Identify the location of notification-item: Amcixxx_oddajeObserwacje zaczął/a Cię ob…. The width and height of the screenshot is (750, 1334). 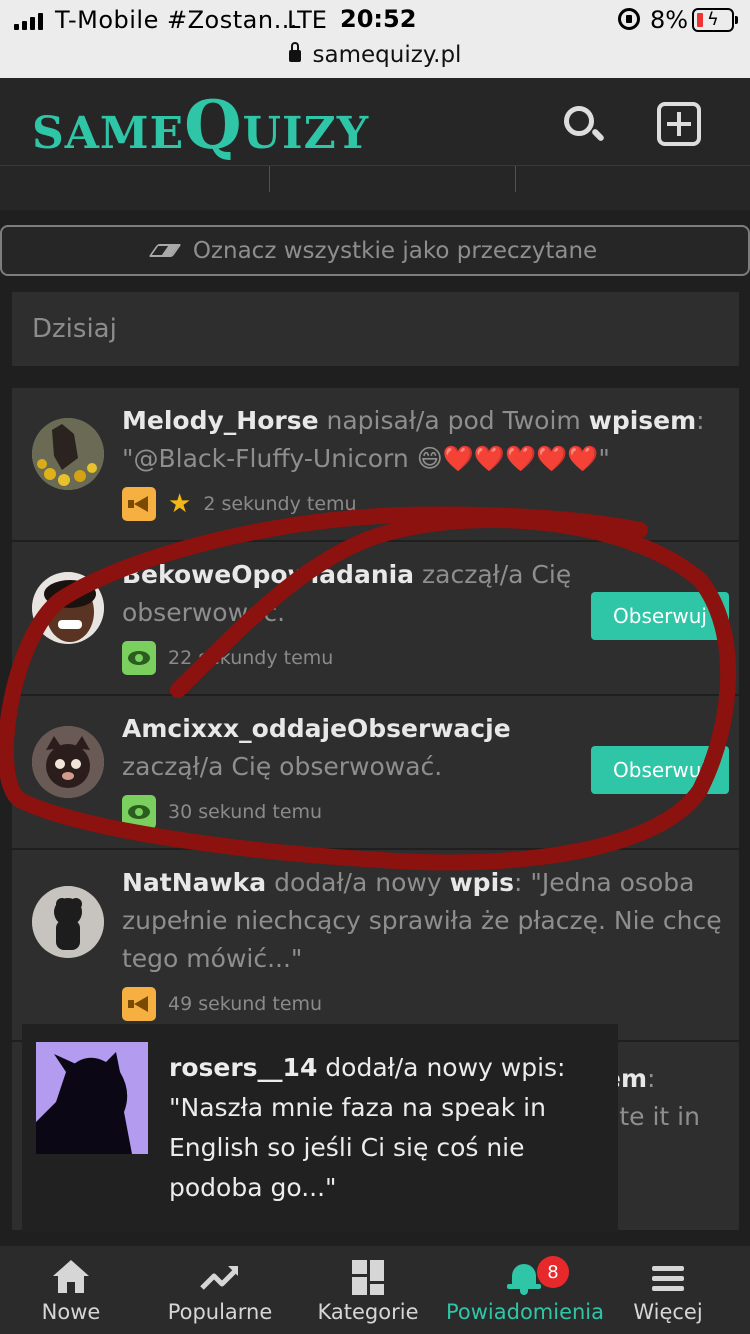
(375, 773).